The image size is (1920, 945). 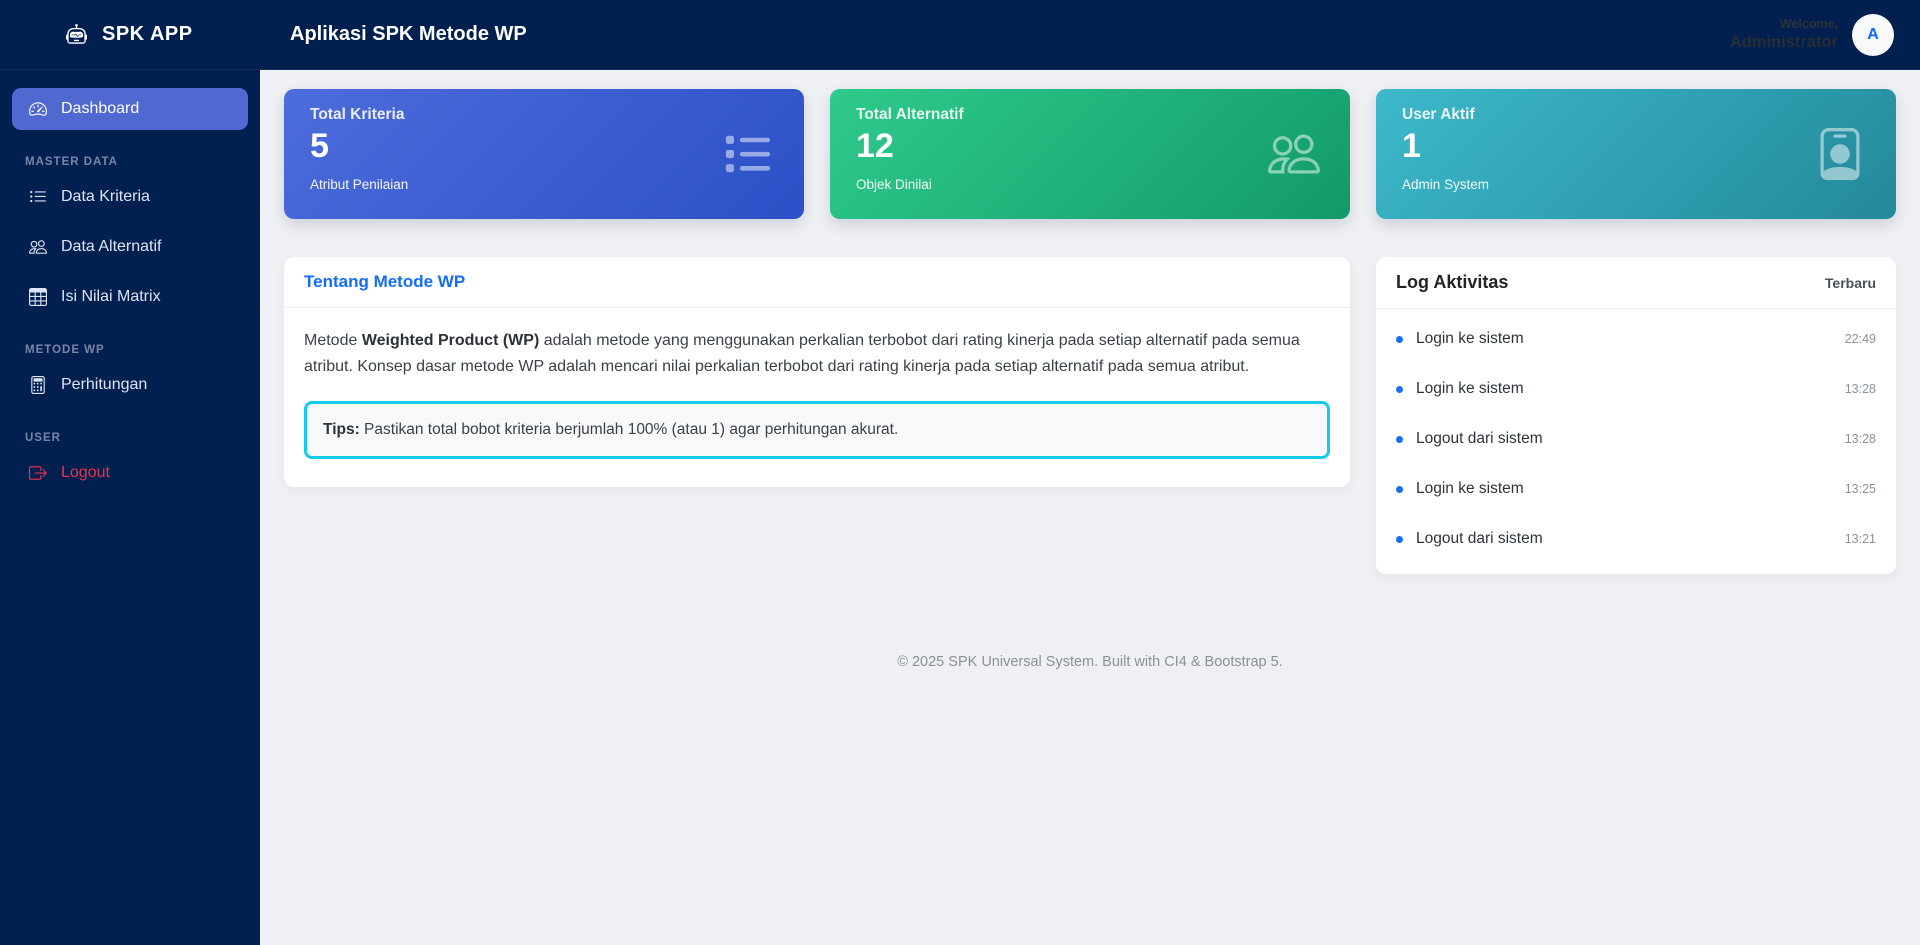 I want to click on log-item: Login ke sistem 13:28, so click(x=1636, y=389).